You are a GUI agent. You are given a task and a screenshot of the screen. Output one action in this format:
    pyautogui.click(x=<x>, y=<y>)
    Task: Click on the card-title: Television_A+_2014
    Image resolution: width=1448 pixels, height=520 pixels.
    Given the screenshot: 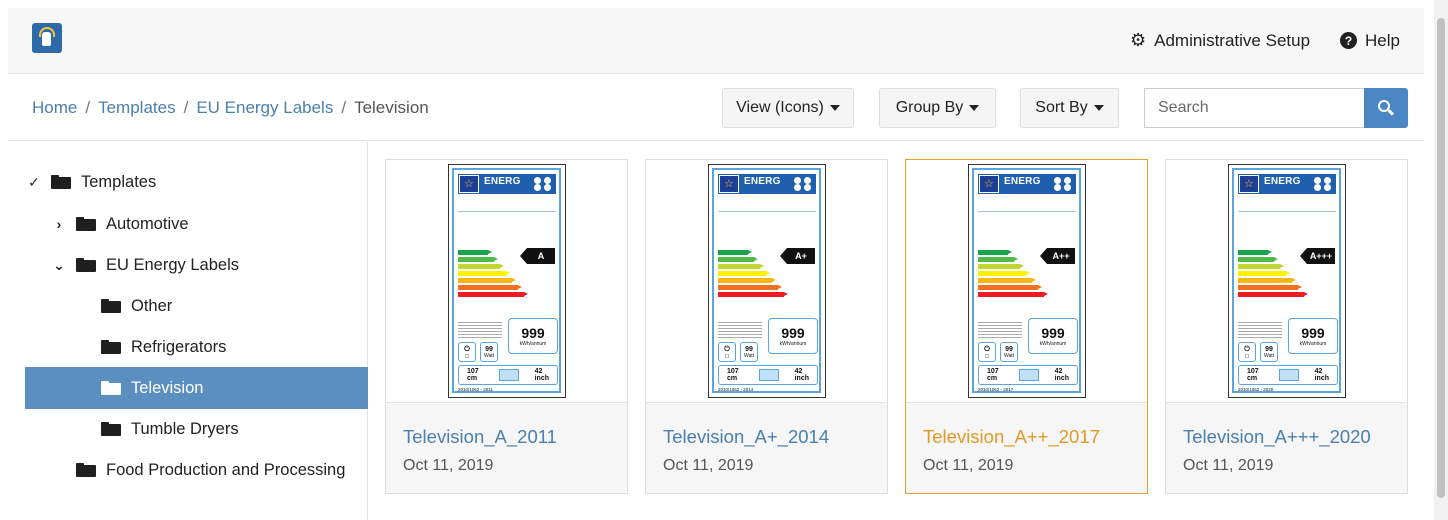 What is the action you would take?
    pyautogui.click(x=746, y=437)
    